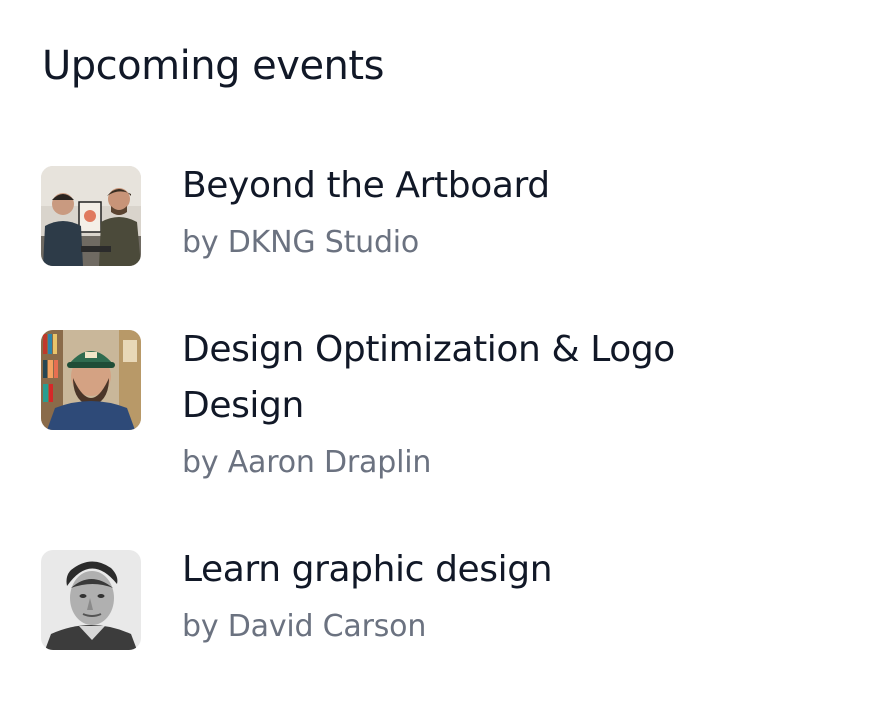 This screenshot has height=702, width=884. Describe the element at coordinates (301, 242) in the screenshot. I see `event-author: by DKNG Studio` at that location.